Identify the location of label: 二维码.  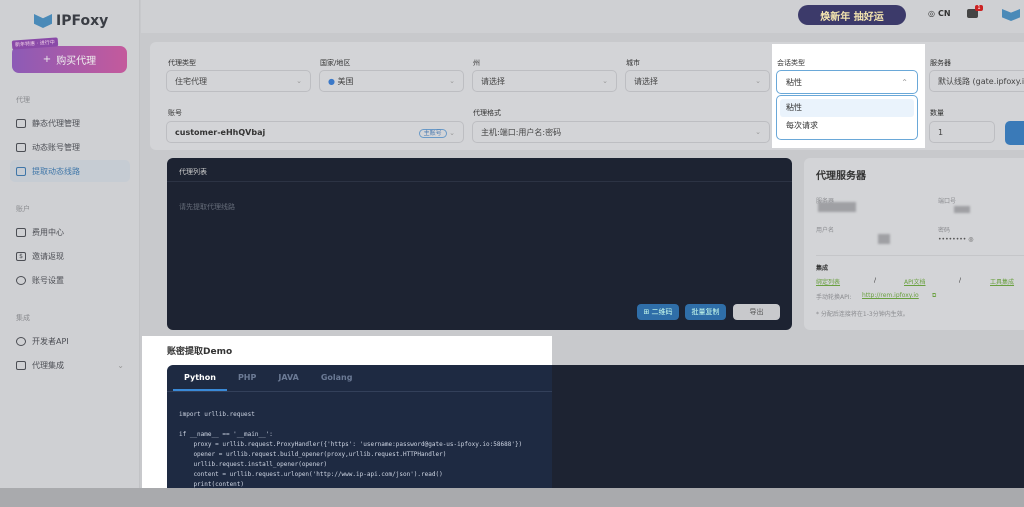
(662, 312).